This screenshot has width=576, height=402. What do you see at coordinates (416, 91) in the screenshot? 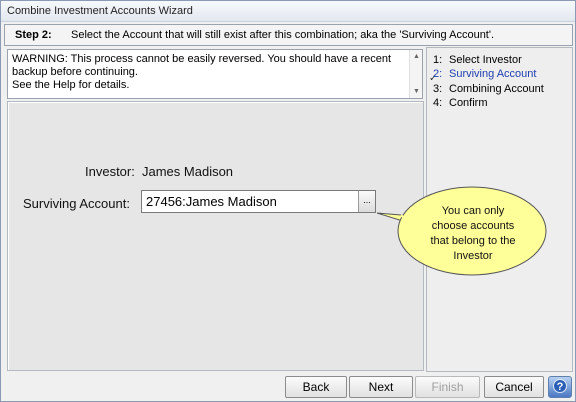
I see `scroll-down-icon: ▼` at bounding box center [416, 91].